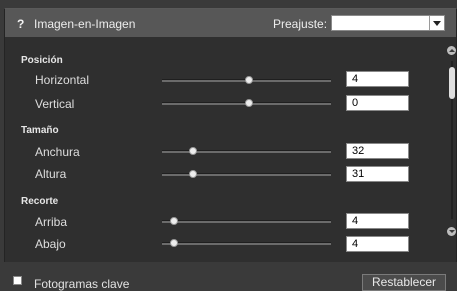 The height and width of the screenshot is (291, 457). What do you see at coordinates (451, 141) in the screenshot?
I see `vertical-scrollbar` at bounding box center [451, 141].